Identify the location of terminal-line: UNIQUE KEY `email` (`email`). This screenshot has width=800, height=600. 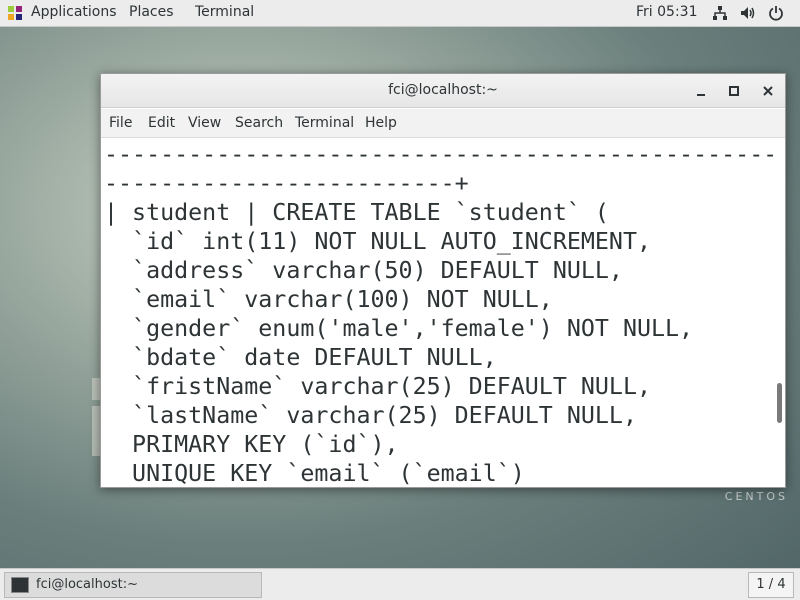
(314, 473).